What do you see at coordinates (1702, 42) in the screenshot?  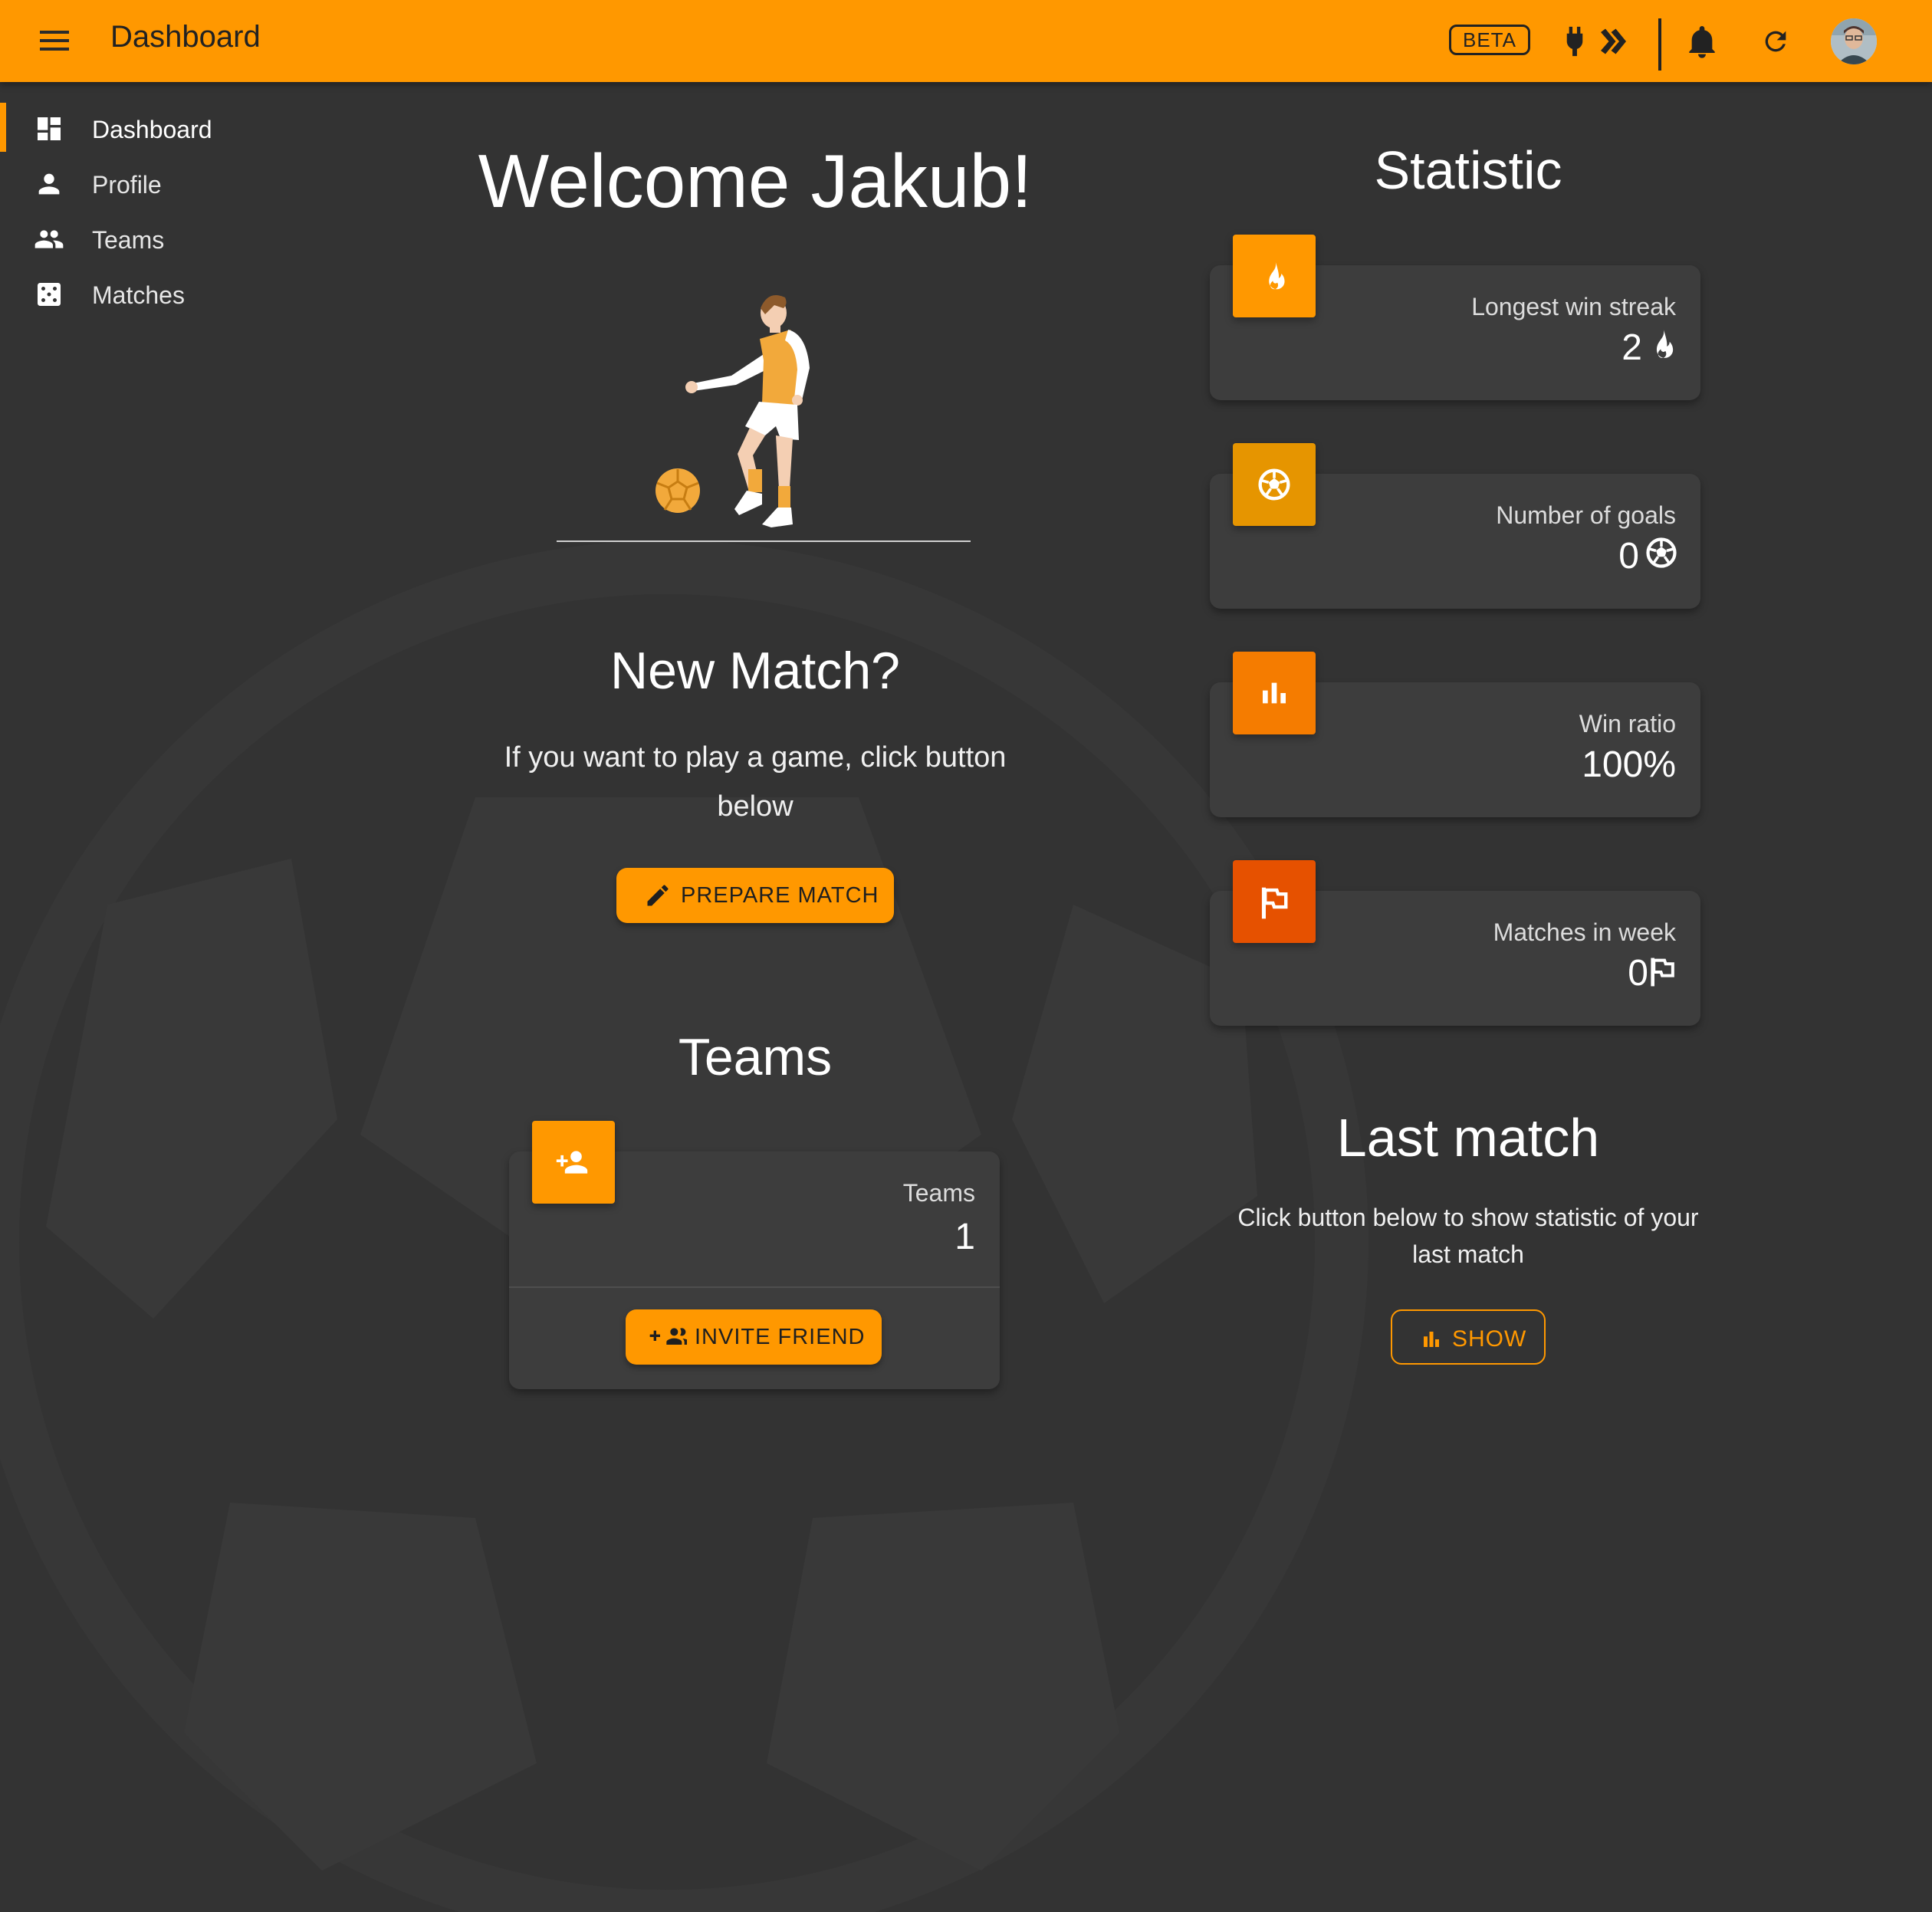 I see `bell-icon` at bounding box center [1702, 42].